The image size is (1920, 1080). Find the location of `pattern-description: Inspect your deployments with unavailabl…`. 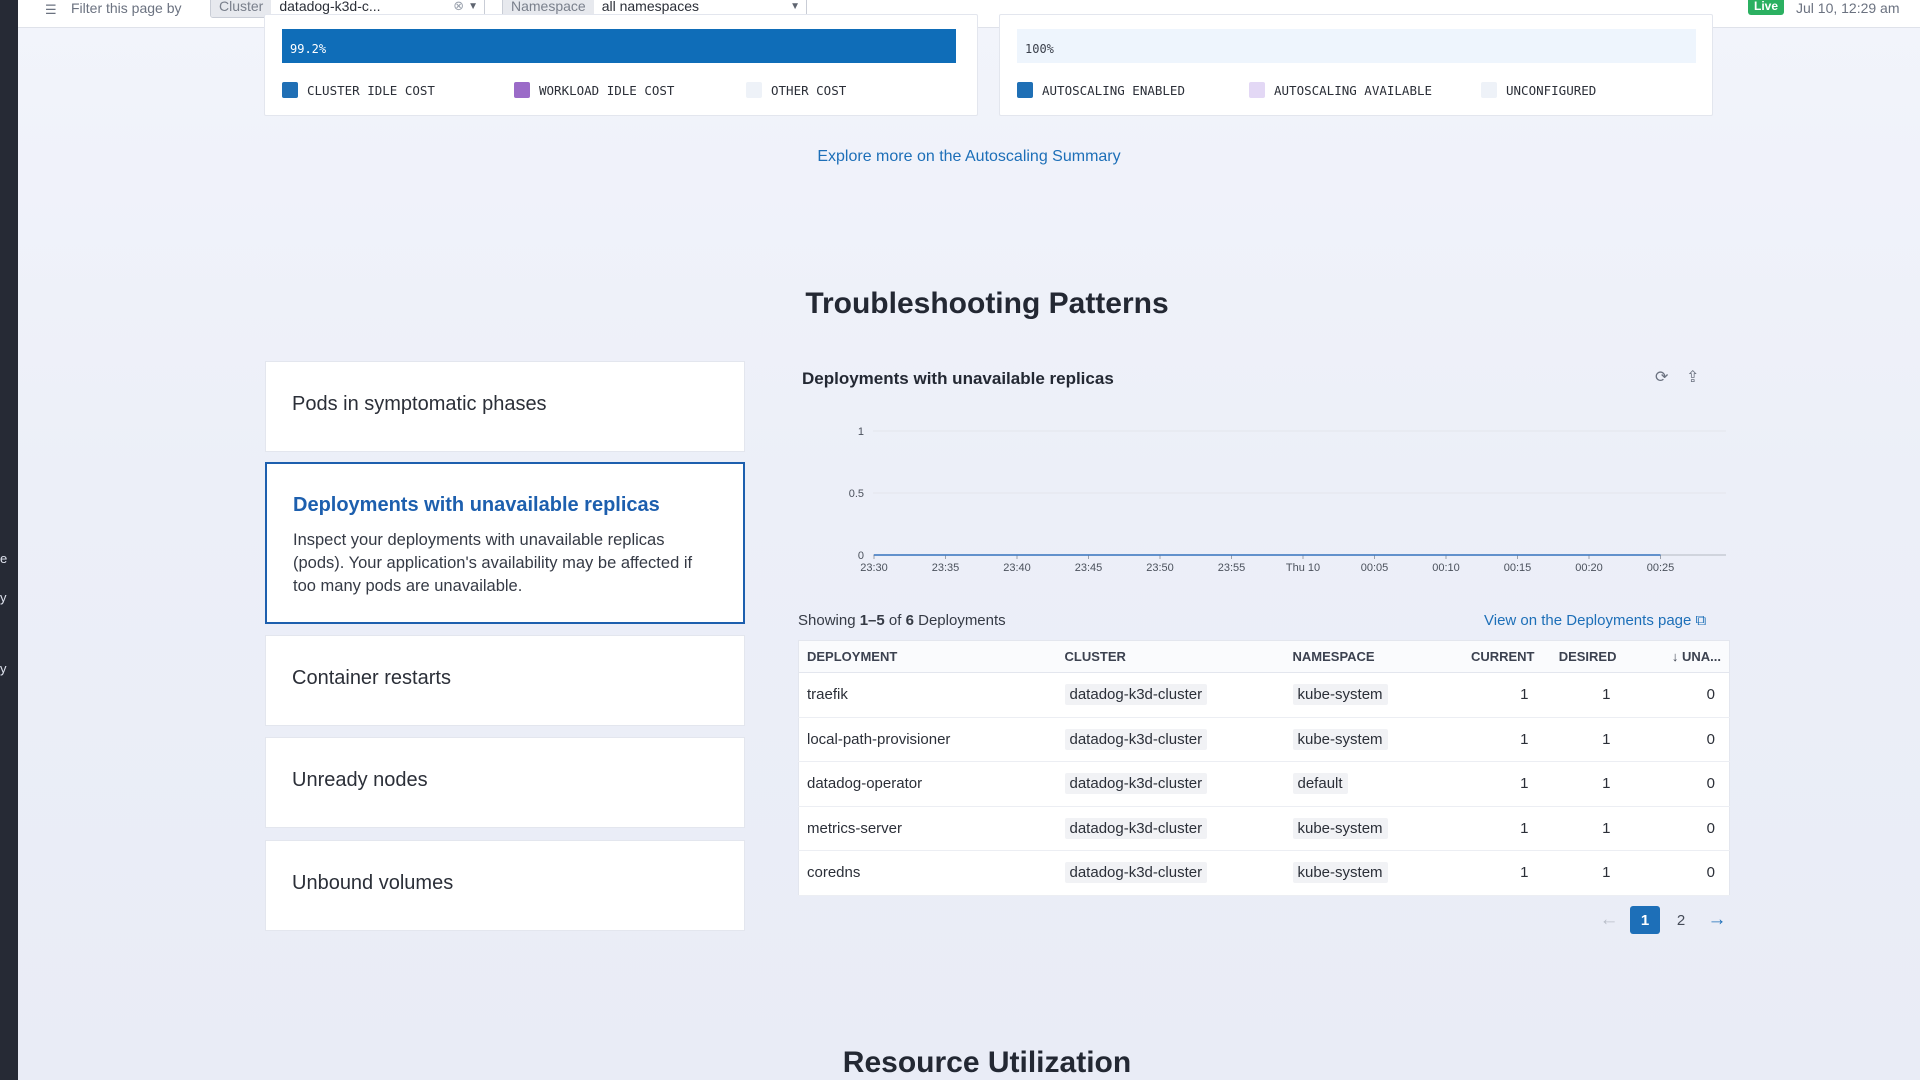

pattern-description: Inspect your deployments with unavailabl… is located at coordinates (493, 563).